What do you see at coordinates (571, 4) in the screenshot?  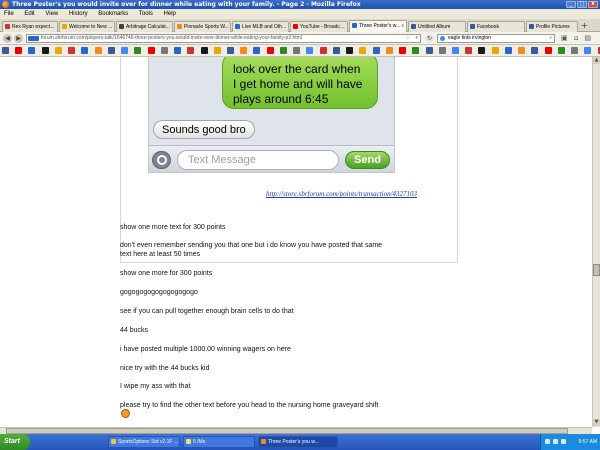 I see `minimize-button: _` at bounding box center [571, 4].